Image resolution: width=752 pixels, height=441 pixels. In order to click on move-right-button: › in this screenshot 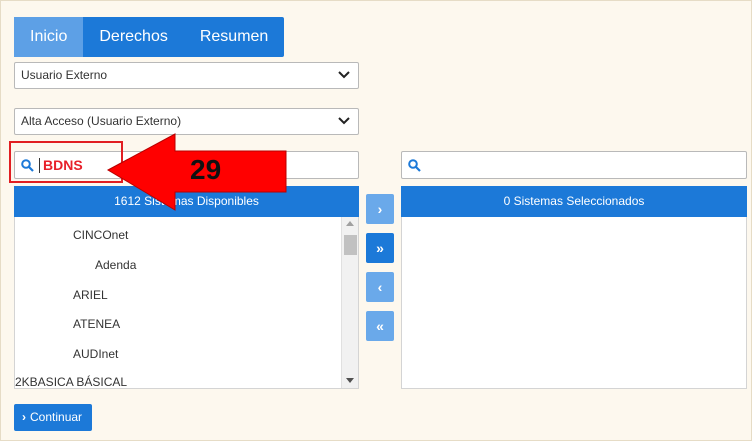, I will do `click(380, 209)`.